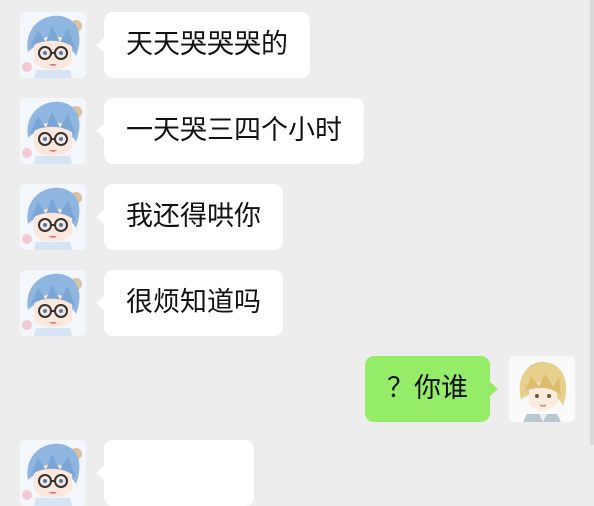  Describe the element at coordinates (175, 473) in the screenshot. I see `message-bubble-partial` at that location.